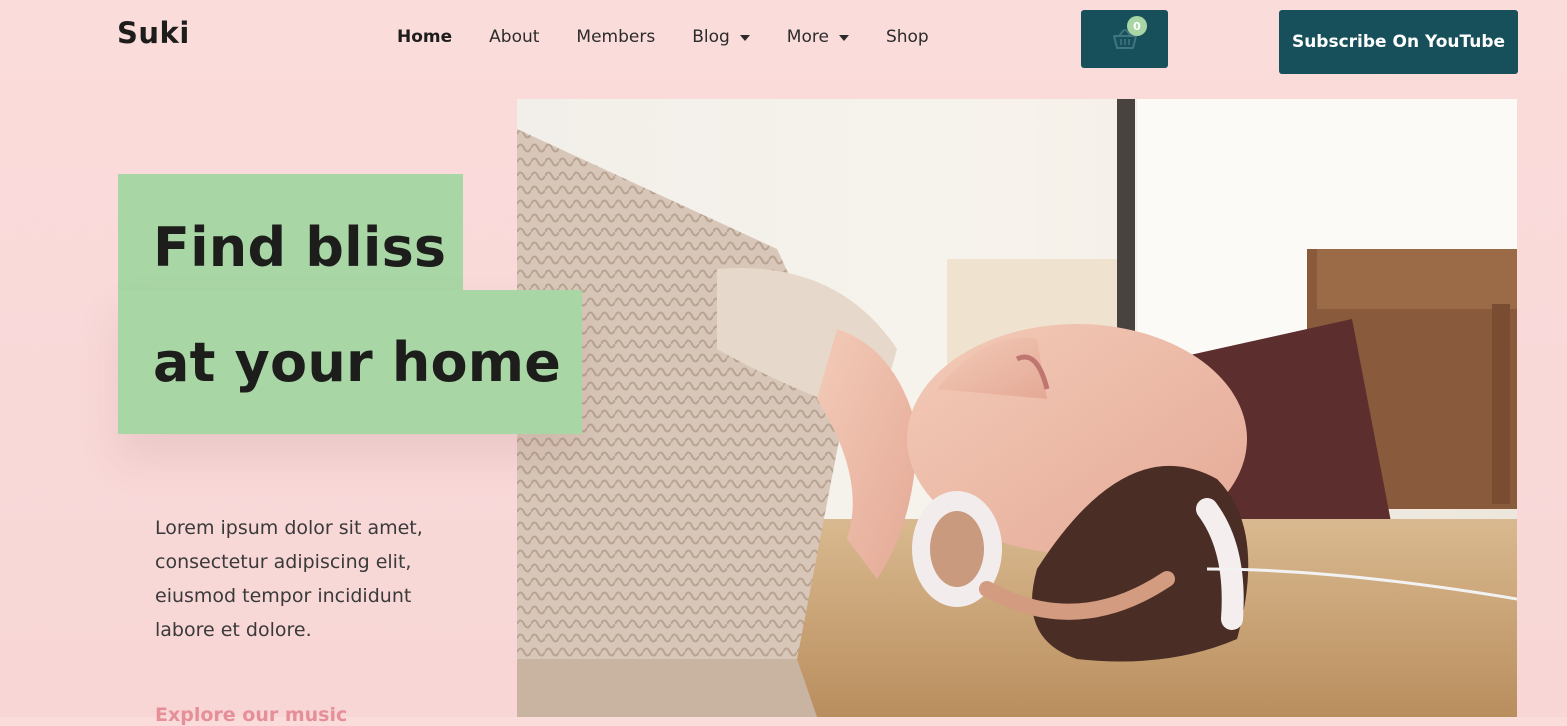  I want to click on nav-item-label: Home, so click(425, 37).